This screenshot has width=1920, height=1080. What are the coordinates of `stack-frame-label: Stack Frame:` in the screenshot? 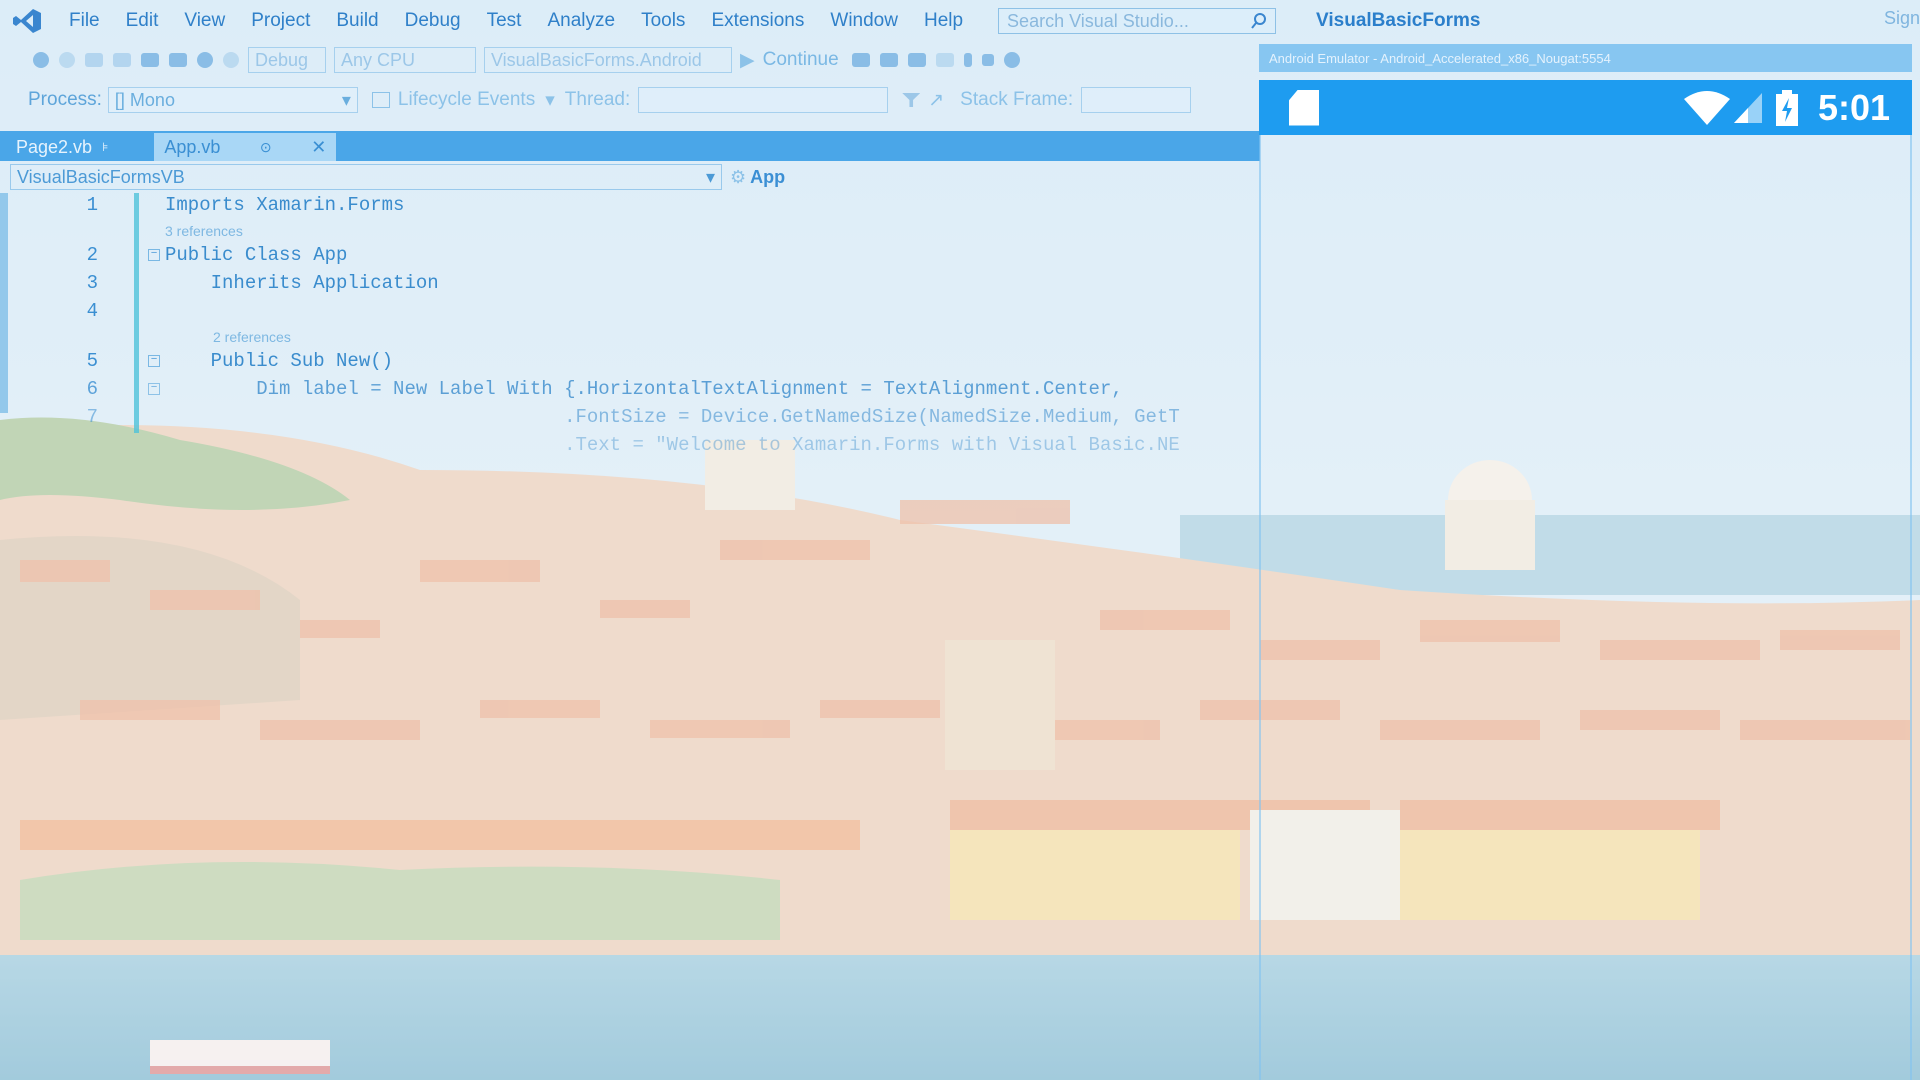 It's located at (1017, 99).